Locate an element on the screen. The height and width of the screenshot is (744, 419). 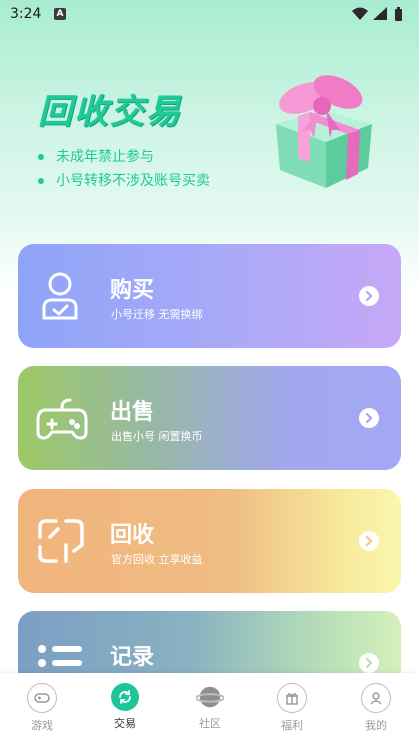
sell-card: 出售 出售小号 闲置换币 is located at coordinates (209, 418).